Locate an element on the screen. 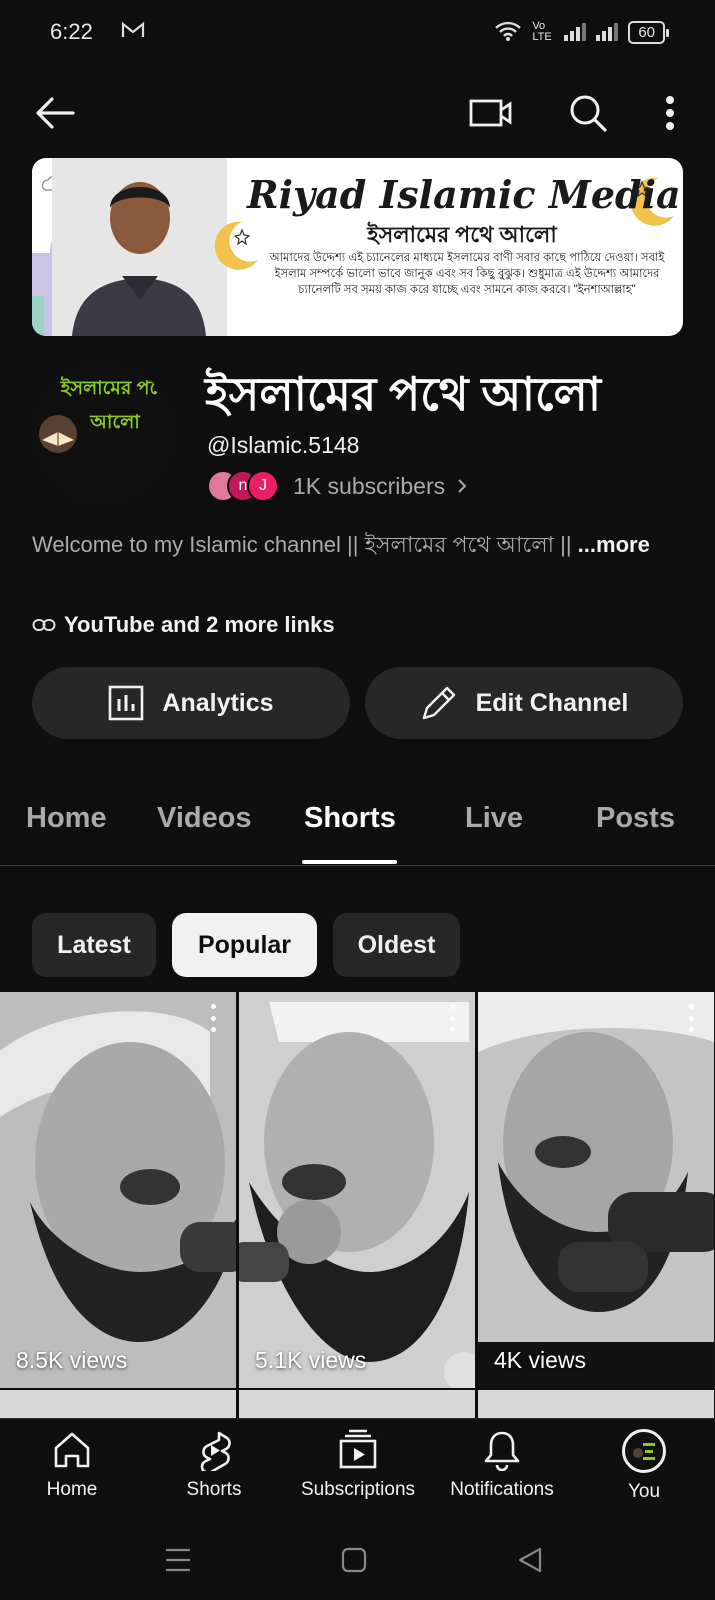 Image resolution: width=715 pixels, height=1600 pixels. short-card: 5.1K views is located at coordinates (357, 1190).